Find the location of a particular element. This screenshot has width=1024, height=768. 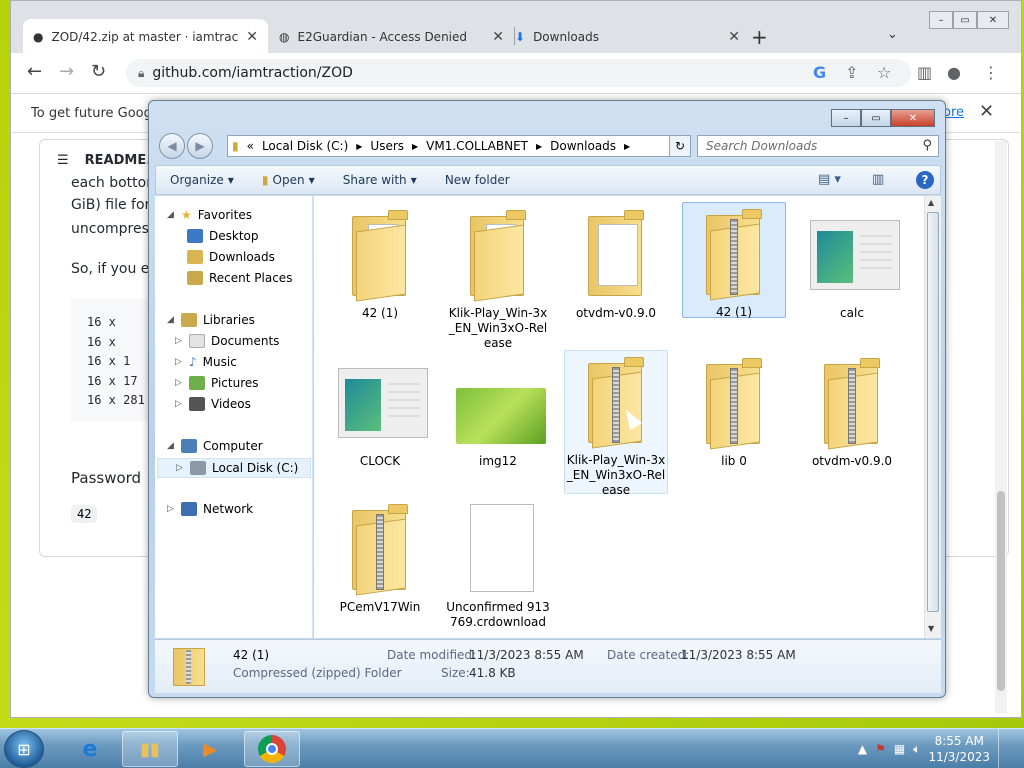

show-desktop-button is located at coordinates (1004, 748).